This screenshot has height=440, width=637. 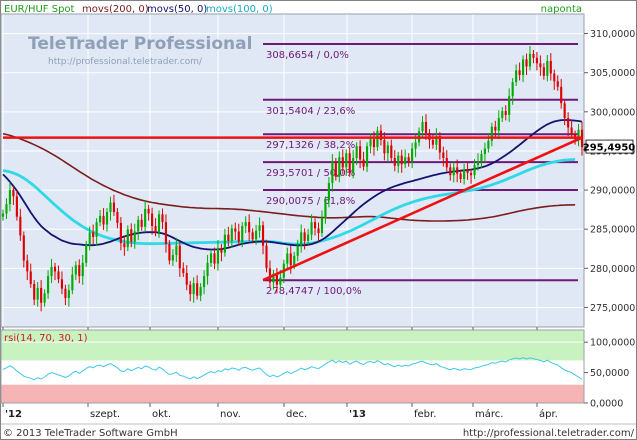 I want to click on legend-ma50: movs(50, 0), so click(x=177, y=9).